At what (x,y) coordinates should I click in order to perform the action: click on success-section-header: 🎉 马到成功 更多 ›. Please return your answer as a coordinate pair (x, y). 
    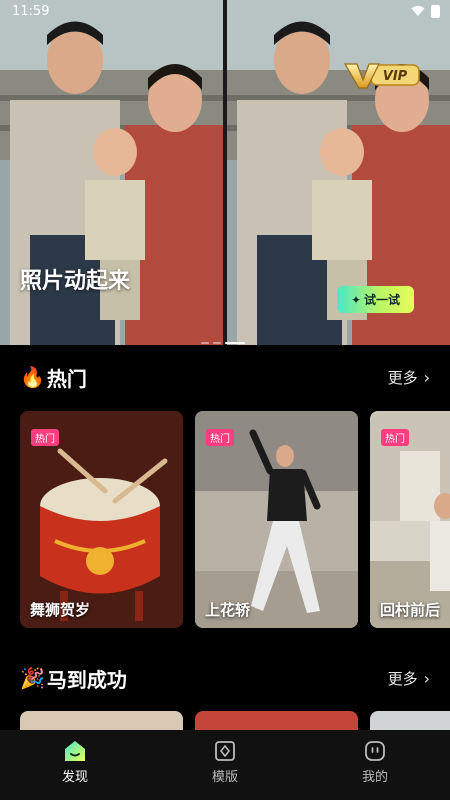
    Looking at the image, I should click on (225, 678).